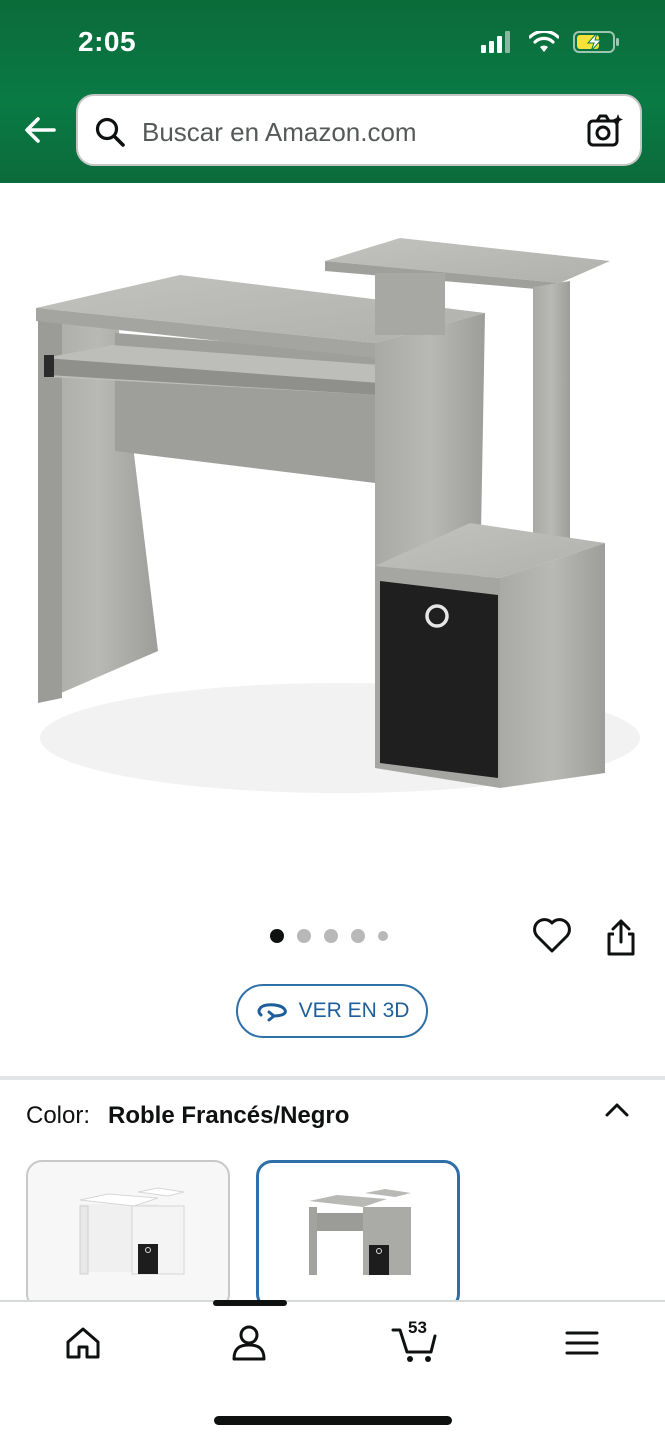 This screenshot has height=1442, width=665. Describe the element at coordinates (40, 130) in the screenshot. I see `back-arrow-icon` at that location.